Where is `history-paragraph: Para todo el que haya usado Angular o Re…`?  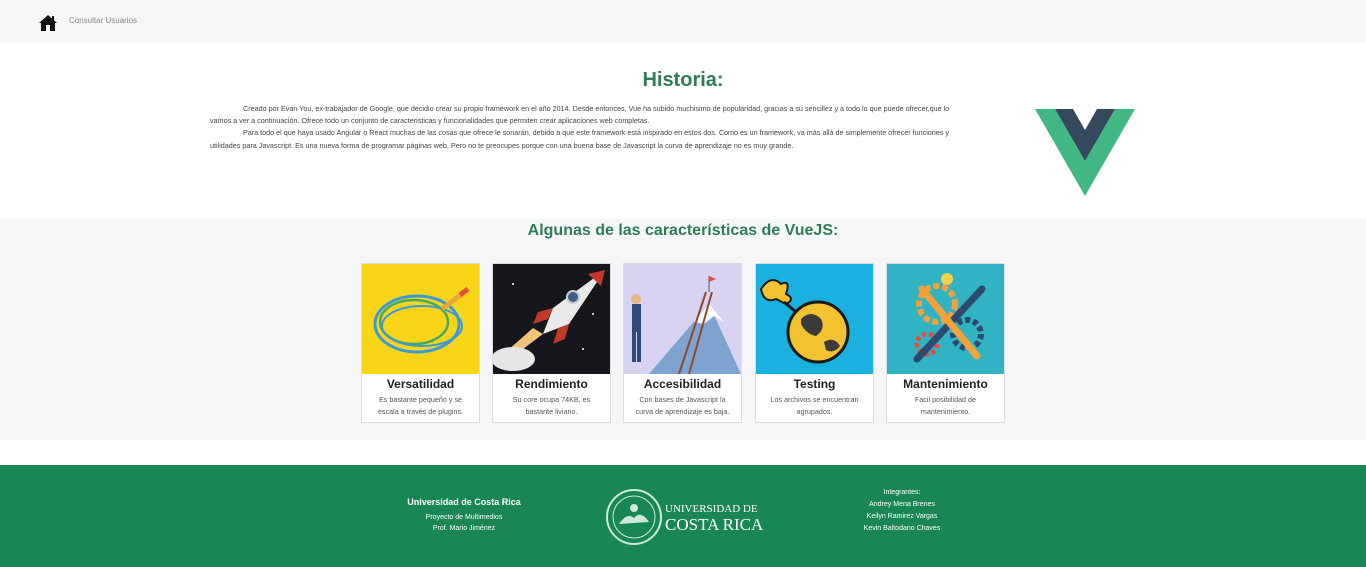 history-paragraph: Para todo el que haya usado Angular o Re… is located at coordinates (579, 139).